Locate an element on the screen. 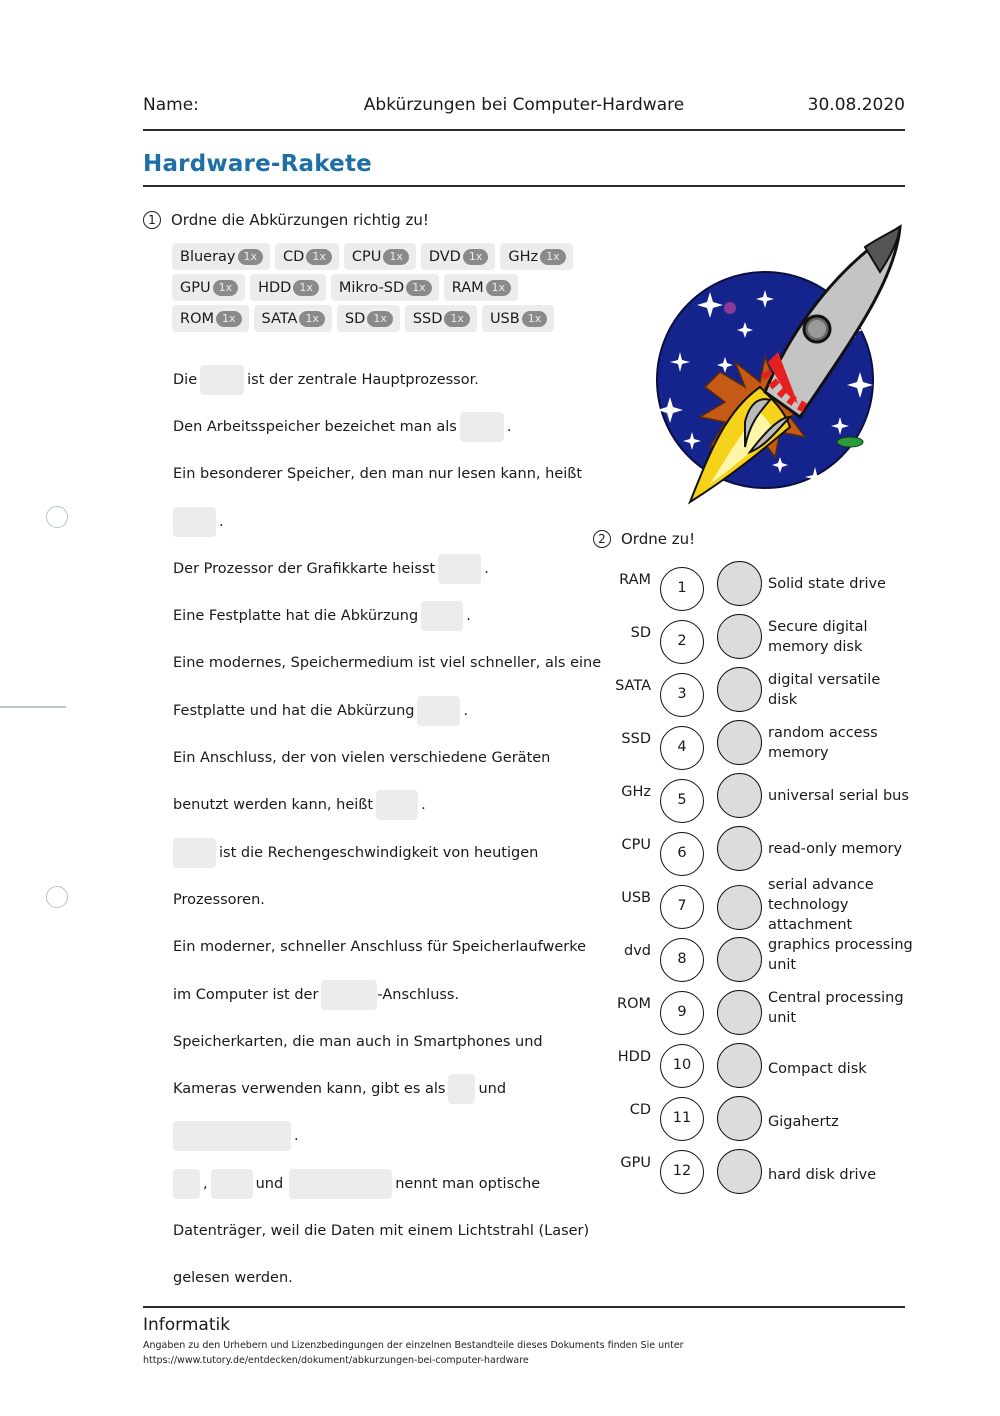 This screenshot has width=1000, height=1416. chip-label: Blueray is located at coordinates (208, 256).